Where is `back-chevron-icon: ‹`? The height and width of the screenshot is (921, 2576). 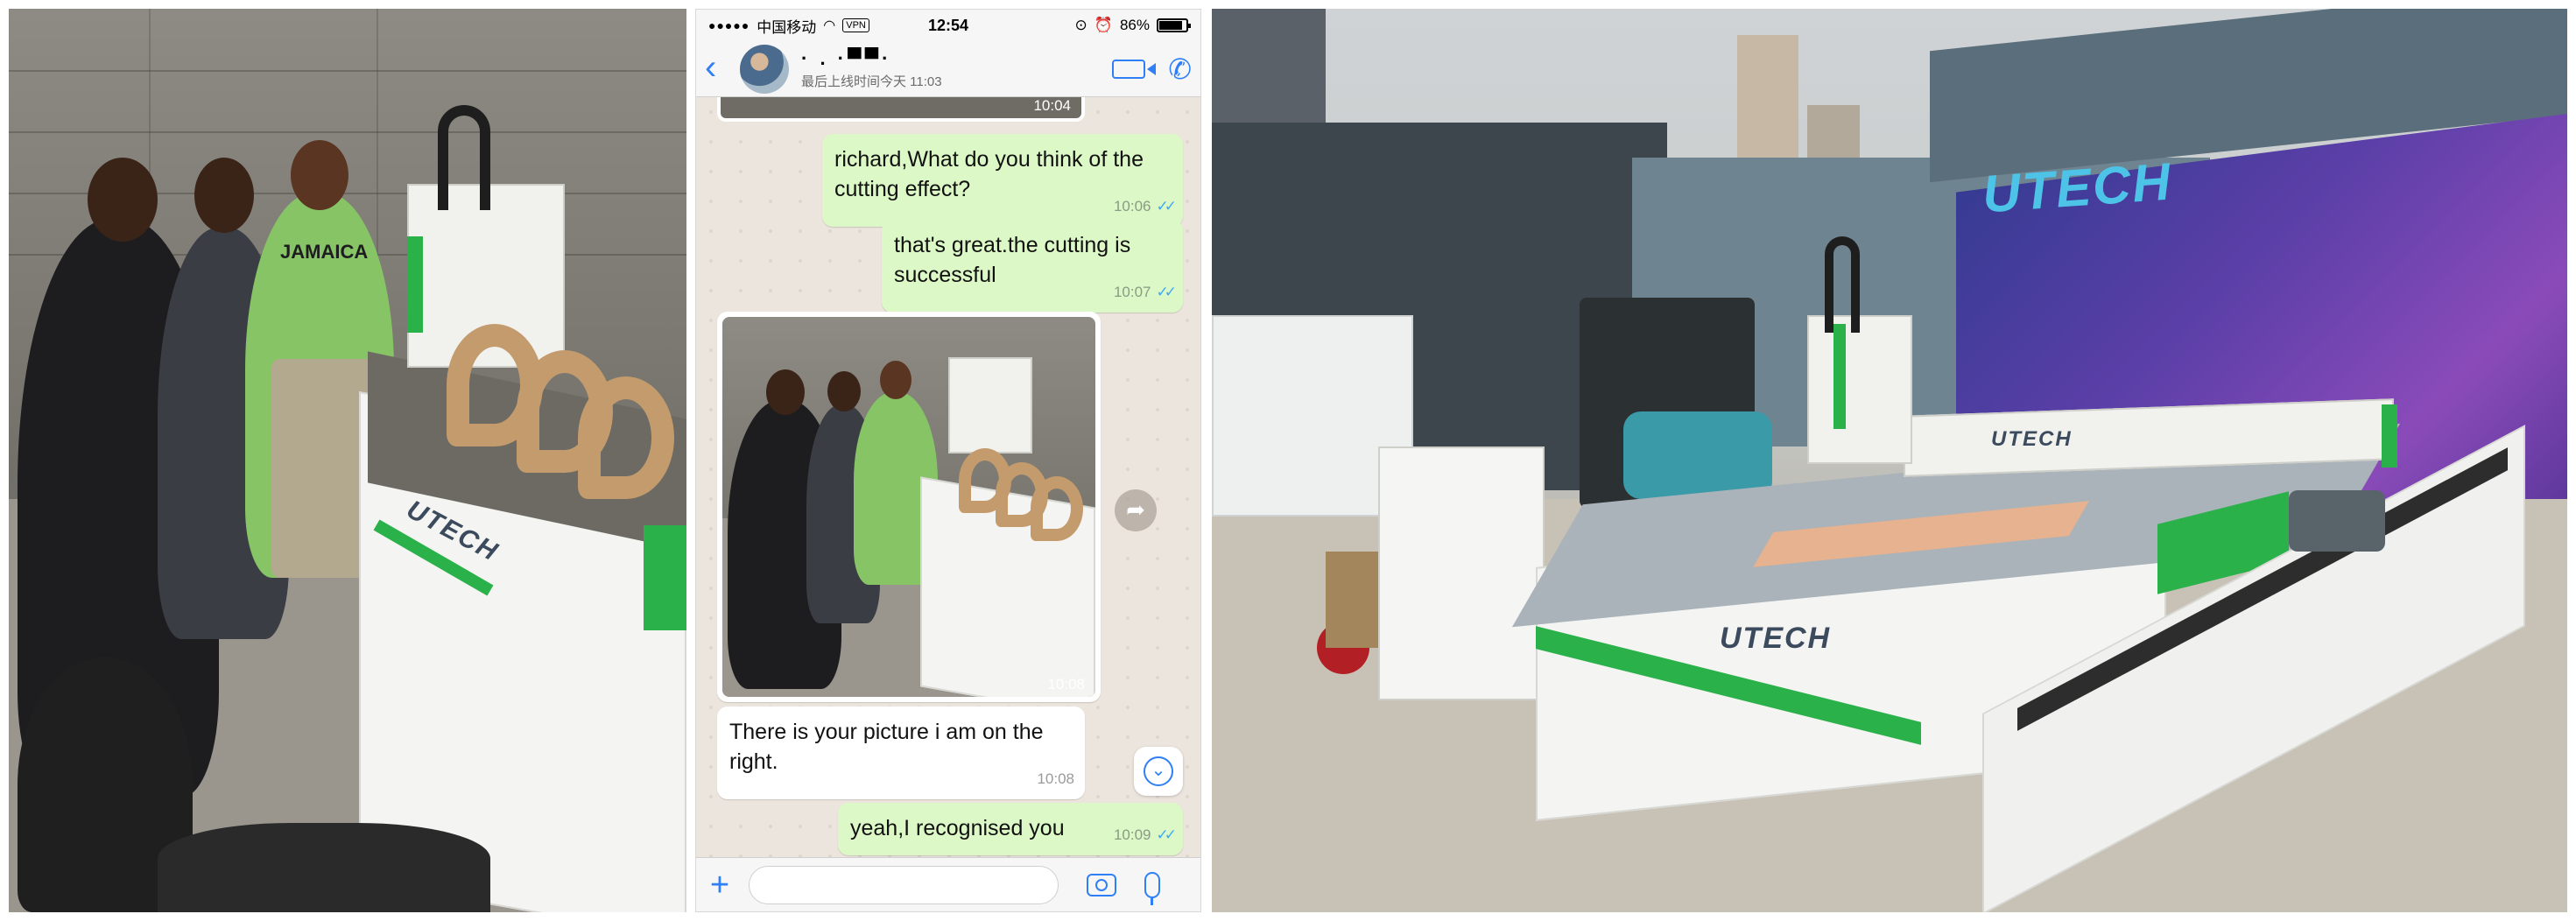 back-chevron-icon: ‹ is located at coordinates (718, 68).